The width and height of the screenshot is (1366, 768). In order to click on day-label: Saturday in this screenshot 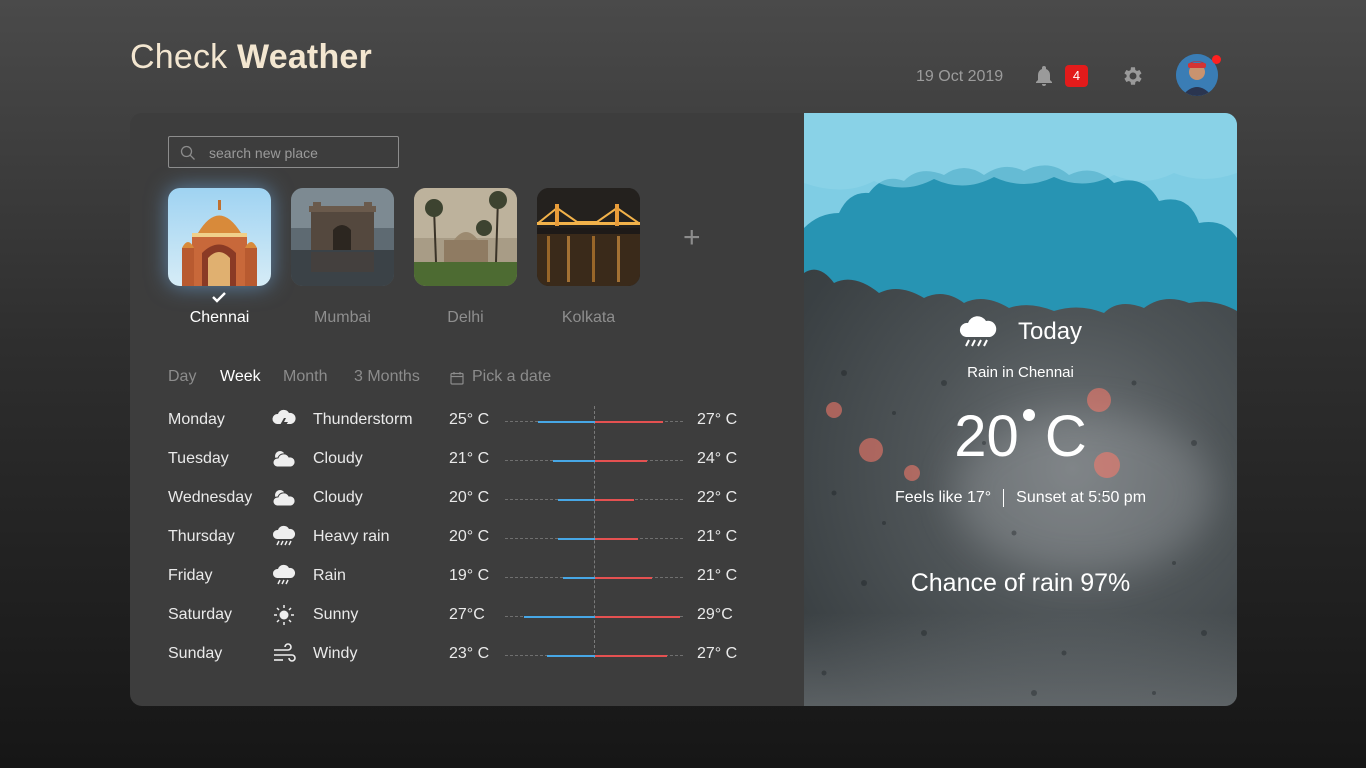, I will do `click(200, 614)`.